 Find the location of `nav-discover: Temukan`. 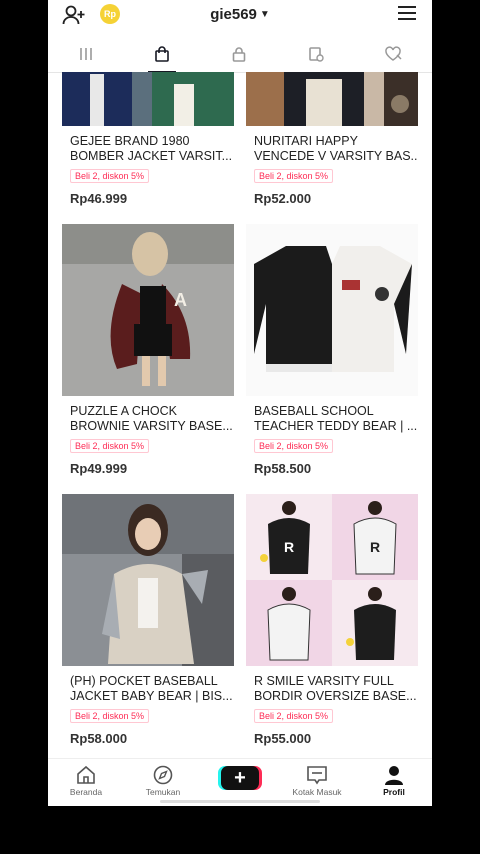

nav-discover: Temukan is located at coordinates (163, 784).